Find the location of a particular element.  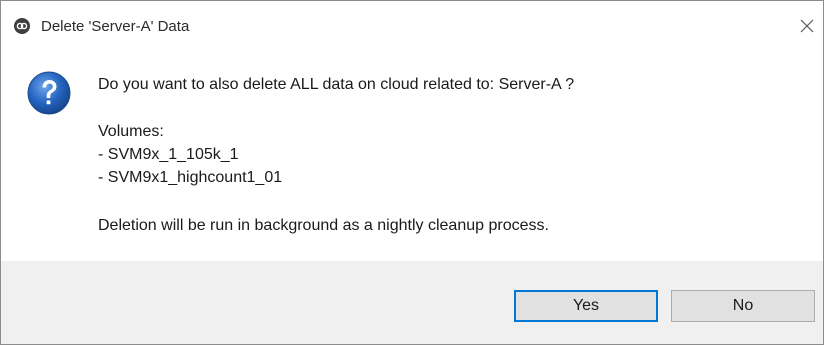

window-title: Delete 'Server-A' Data is located at coordinates (115, 26).